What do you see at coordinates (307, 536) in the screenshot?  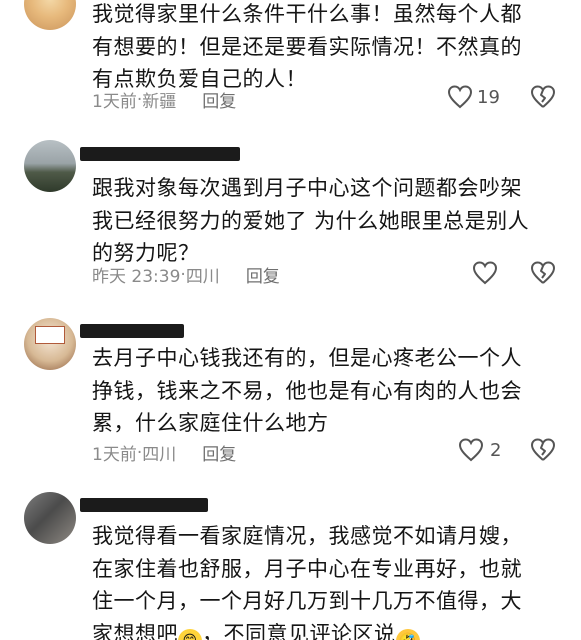 I see `comment-text-line: 我觉得看一看家庭情况，我感觉不如请月嫂，` at bounding box center [307, 536].